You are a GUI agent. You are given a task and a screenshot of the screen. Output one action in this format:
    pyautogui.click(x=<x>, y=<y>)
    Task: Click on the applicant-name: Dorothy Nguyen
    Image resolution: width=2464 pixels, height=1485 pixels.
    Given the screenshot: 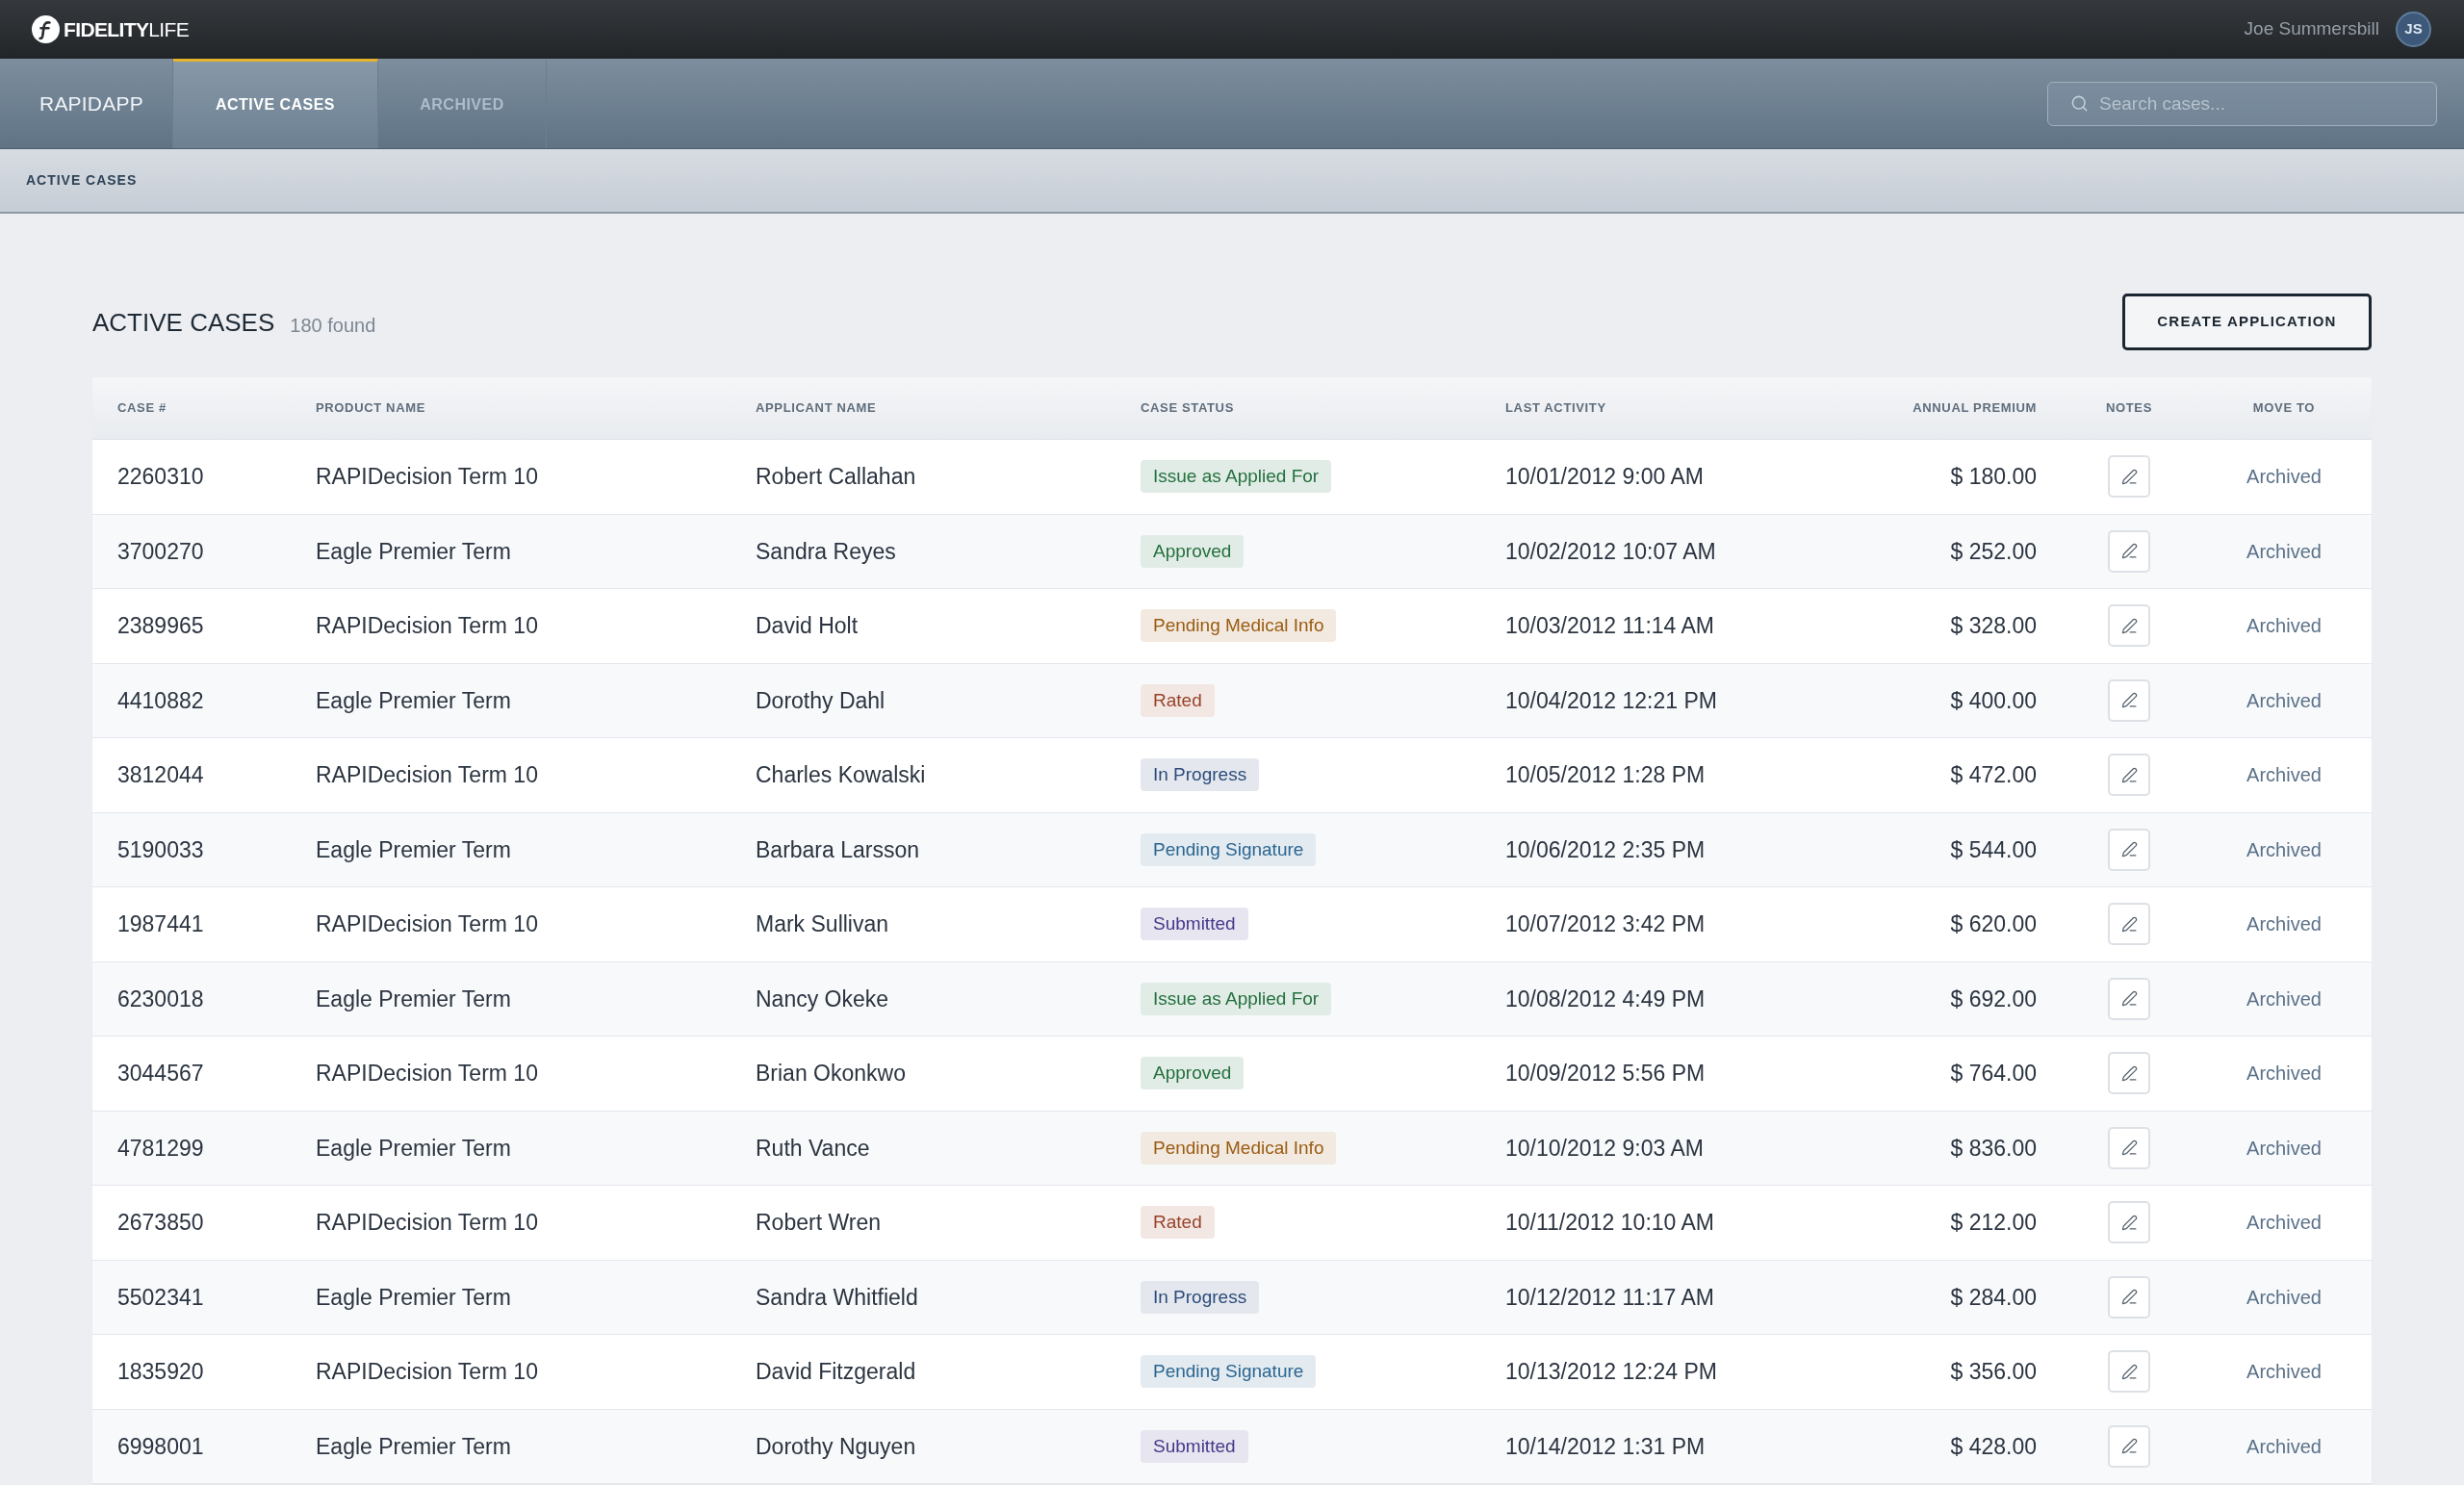 What is the action you would take?
    pyautogui.click(x=836, y=1446)
    